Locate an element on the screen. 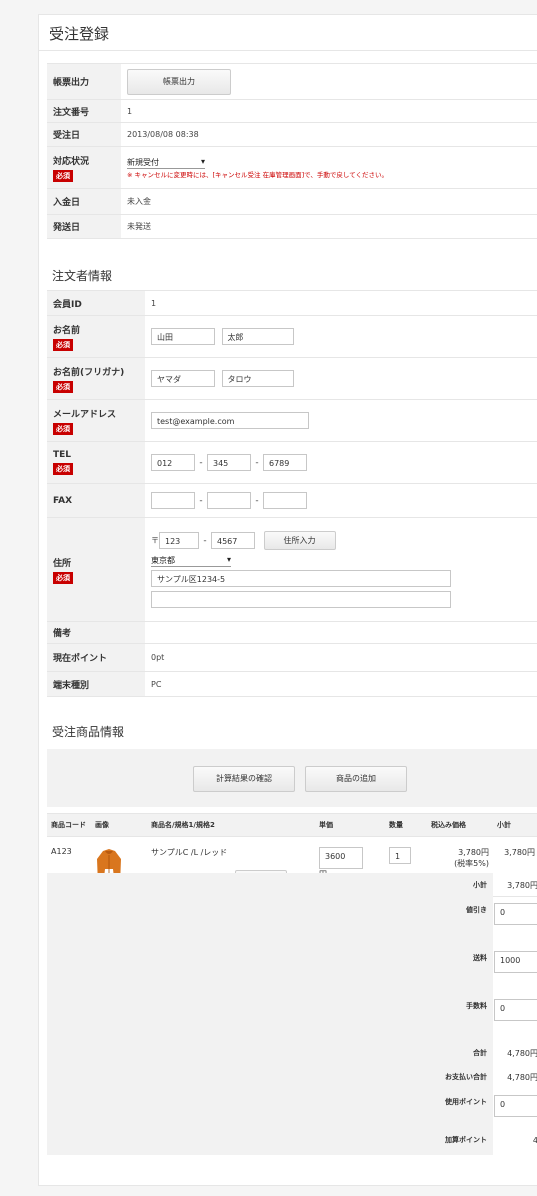 Image resolution: width=537 pixels, height=1196 pixels. subtotal-value: 3,780円 is located at coordinates (522, 885).